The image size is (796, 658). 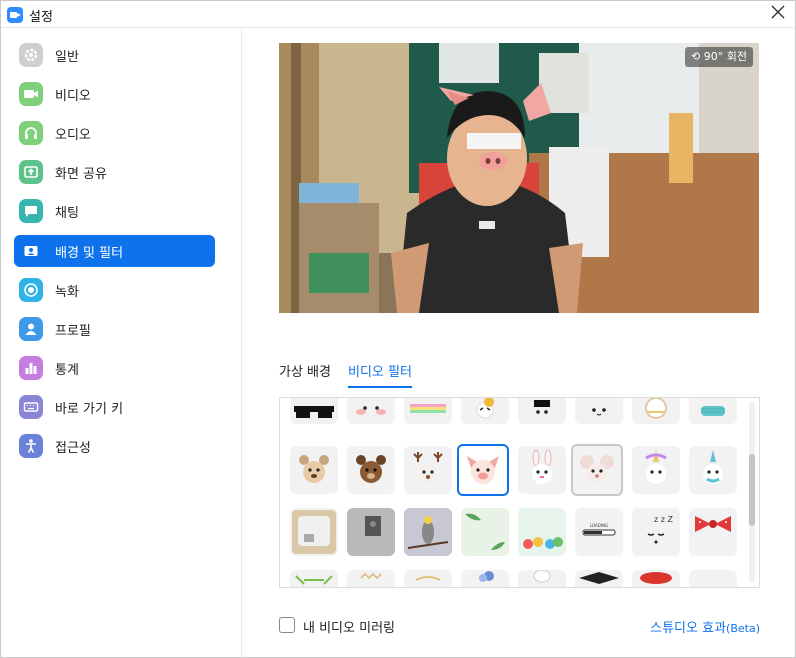 I want to click on sidebar-item-label: 배경 및 필터, so click(x=89, y=253).